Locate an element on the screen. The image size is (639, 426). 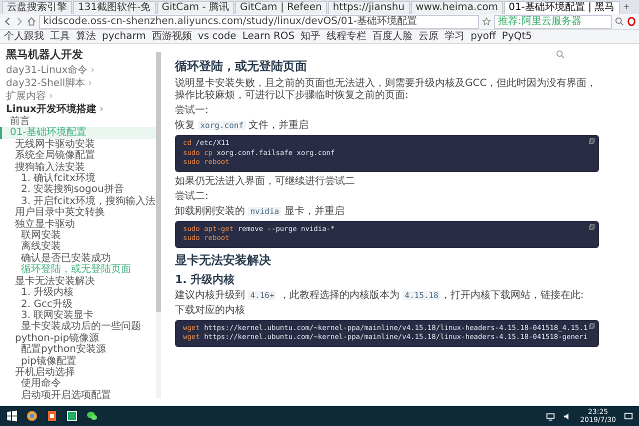
windows-logo-icon is located at coordinates (12, 416).